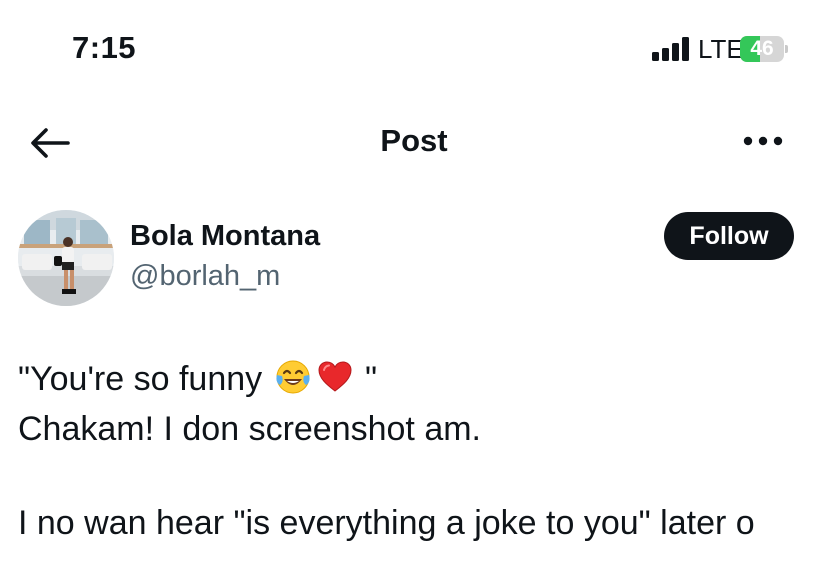  I want to click on post-text-line-1-end: ", so click(366, 379).